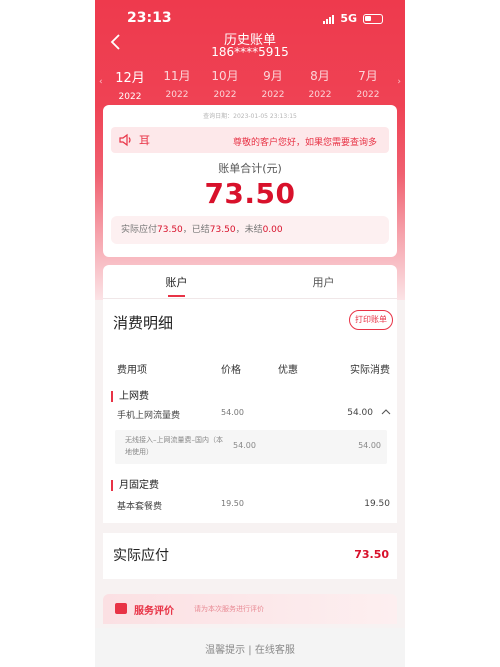 The height and width of the screenshot is (667, 500). Describe the element at coordinates (225, 650) in the screenshot. I see `tip-link: 温馨提示` at that location.